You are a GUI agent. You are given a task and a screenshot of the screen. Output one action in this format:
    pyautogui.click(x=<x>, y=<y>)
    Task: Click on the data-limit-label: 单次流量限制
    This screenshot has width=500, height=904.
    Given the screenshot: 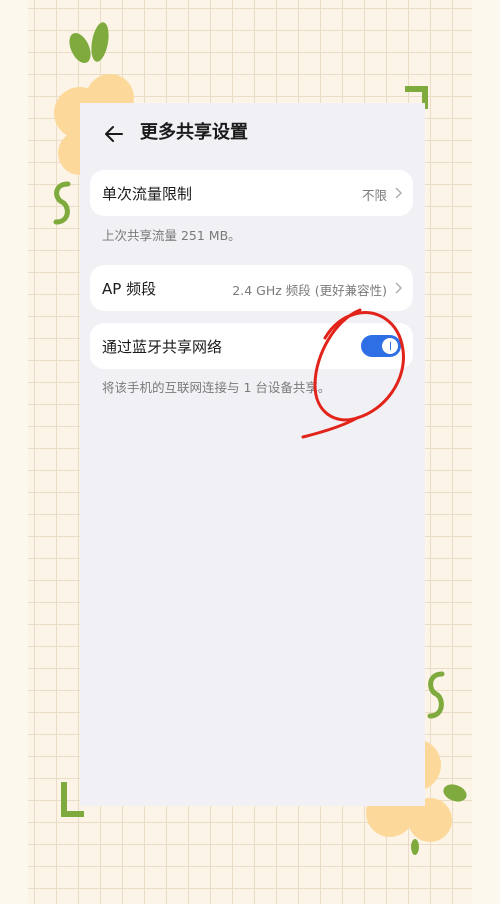 What is the action you would take?
    pyautogui.click(x=147, y=194)
    